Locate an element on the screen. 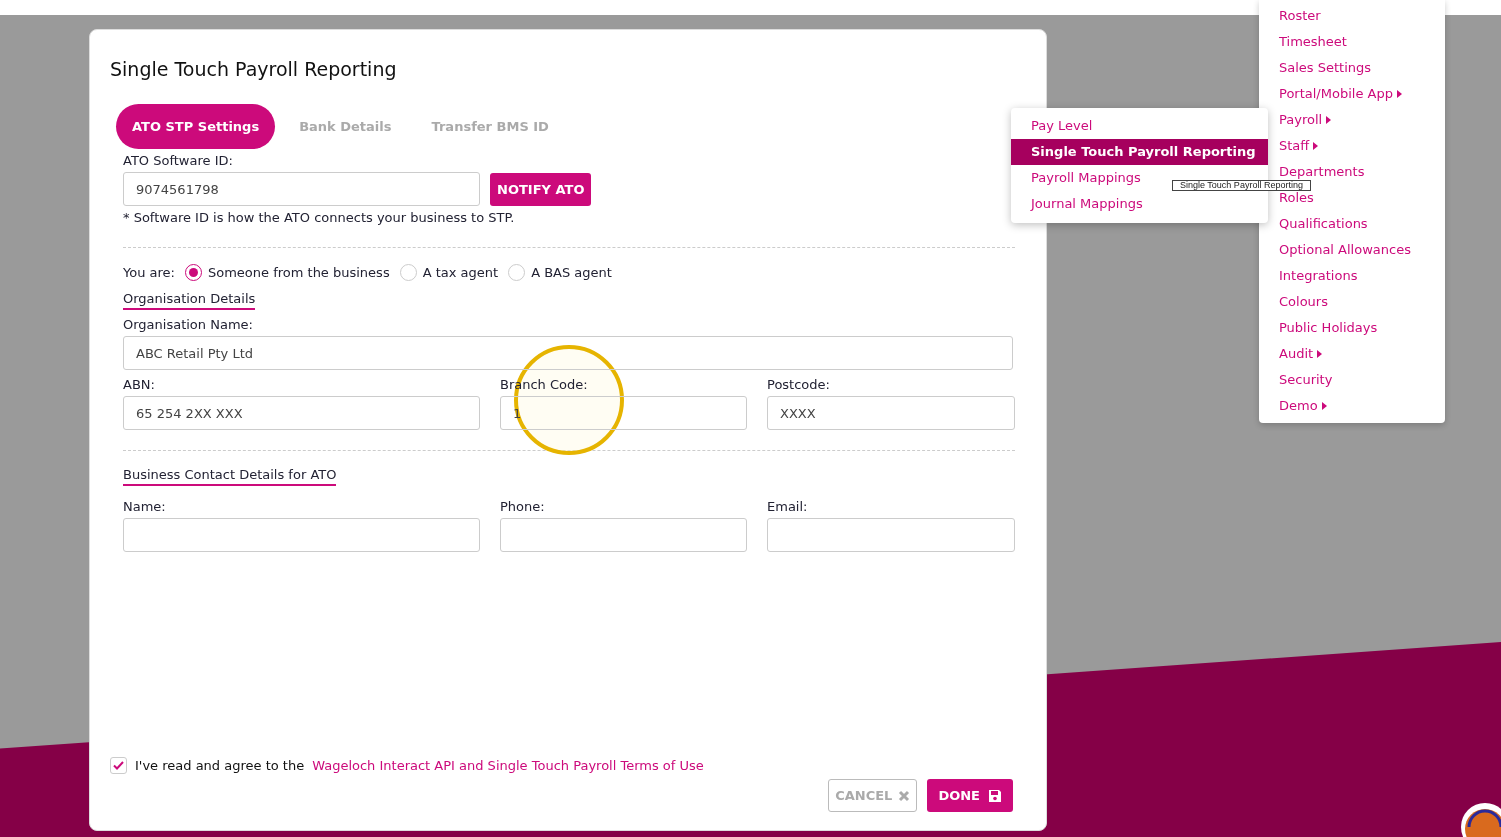  menu-item: Integrations is located at coordinates (1318, 276).